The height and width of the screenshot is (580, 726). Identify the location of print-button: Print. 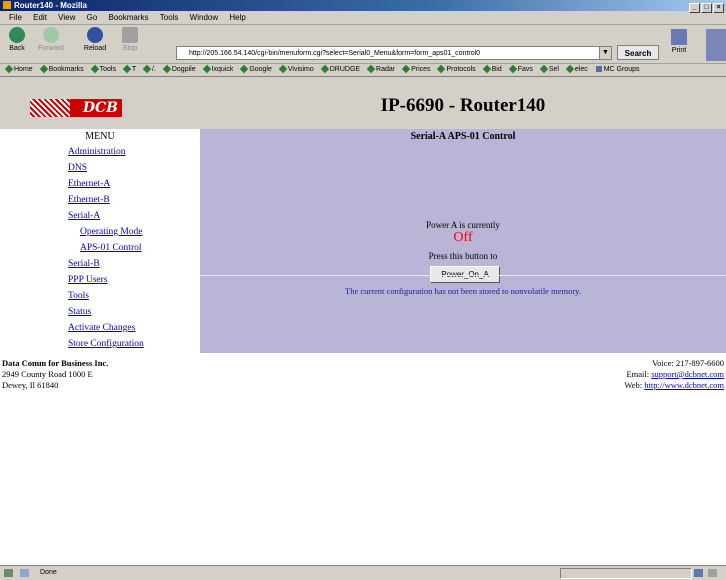
(679, 41).